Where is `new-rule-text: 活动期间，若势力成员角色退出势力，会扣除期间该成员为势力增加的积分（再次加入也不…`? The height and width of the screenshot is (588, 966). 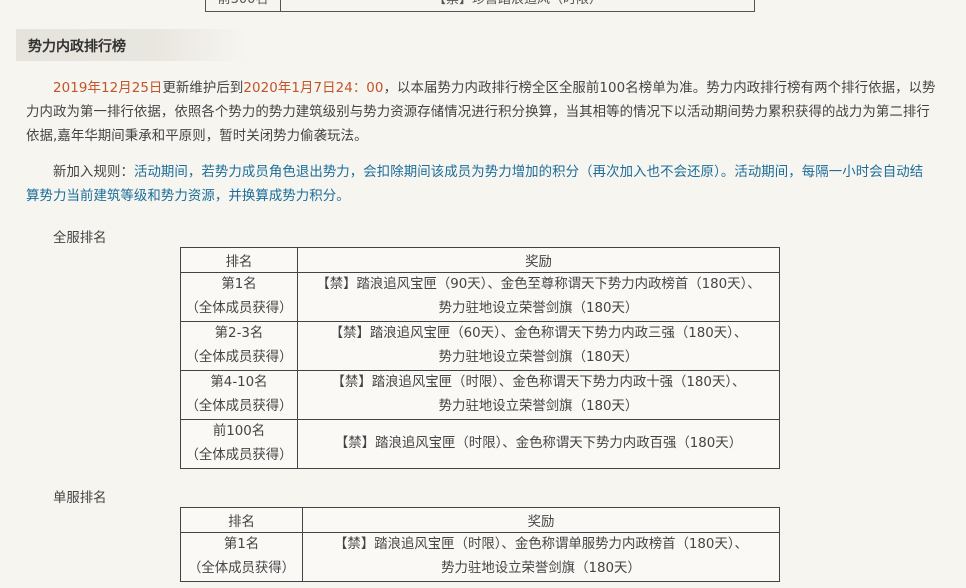
new-rule-text: 活动期间，若势力成员角色退出势力，会扣除期间该成员为势力增加的积分（再次加入也不… is located at coordinates (475, 184).